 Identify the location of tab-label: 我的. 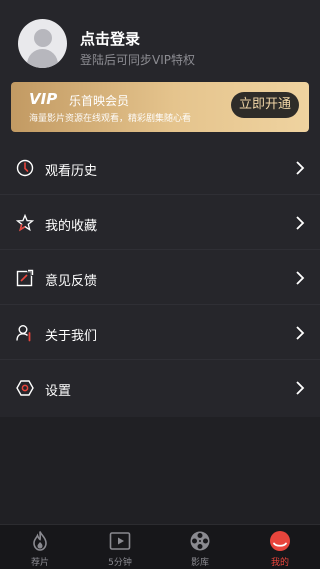
(279, 563).